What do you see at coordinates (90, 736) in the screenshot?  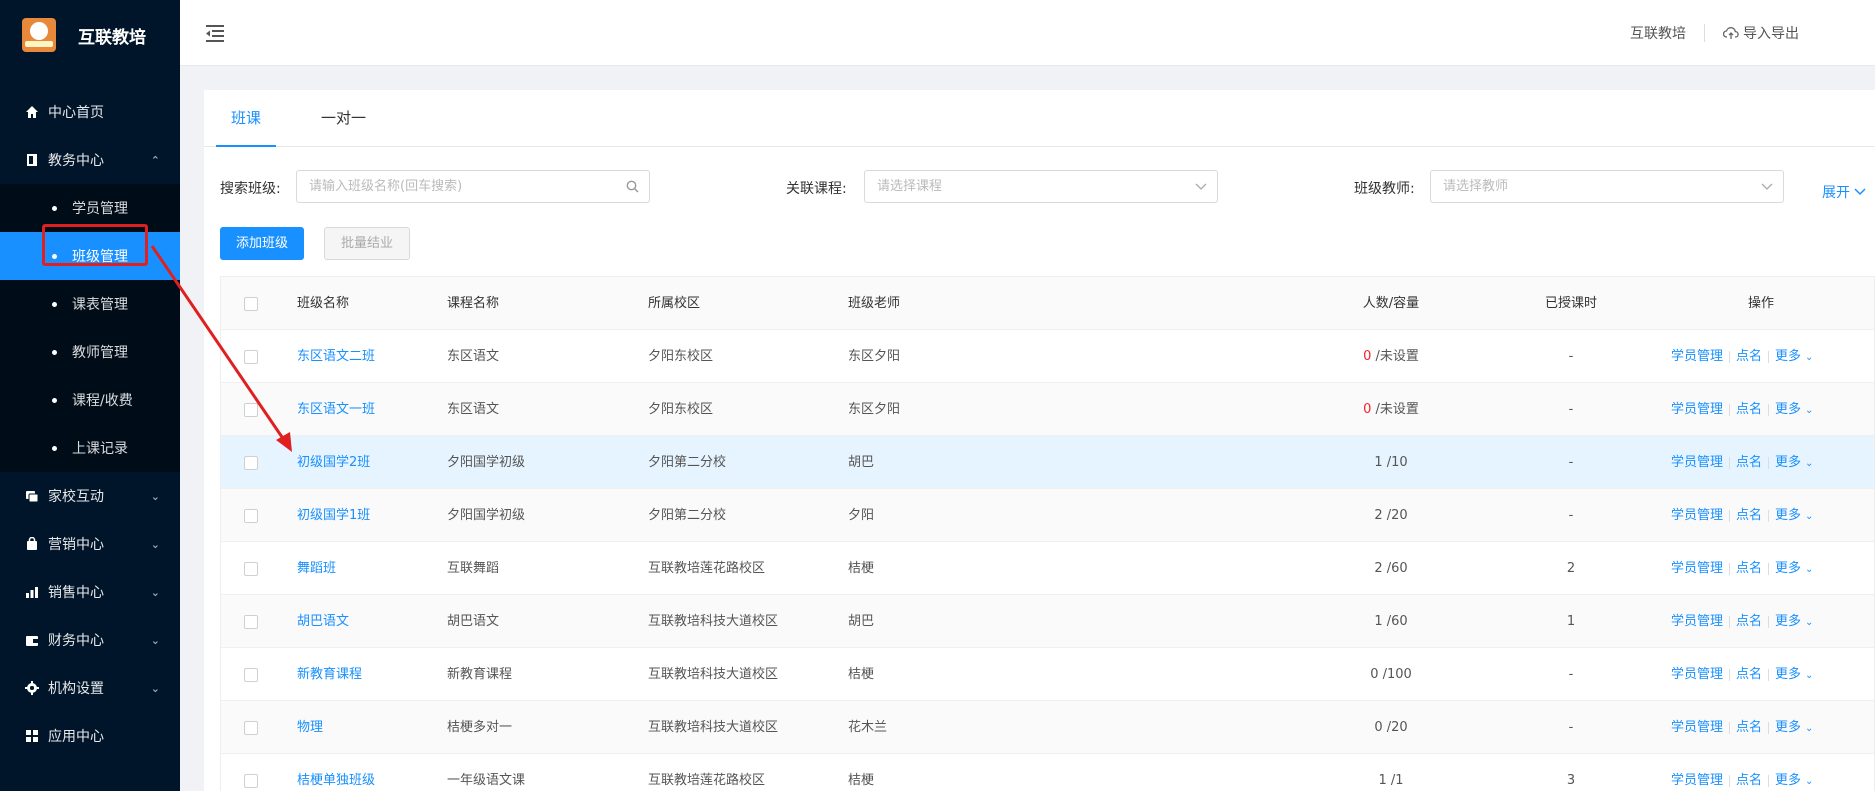 I see `sidebar-item-apps: 应用中心` at bounding box center [90, 736].